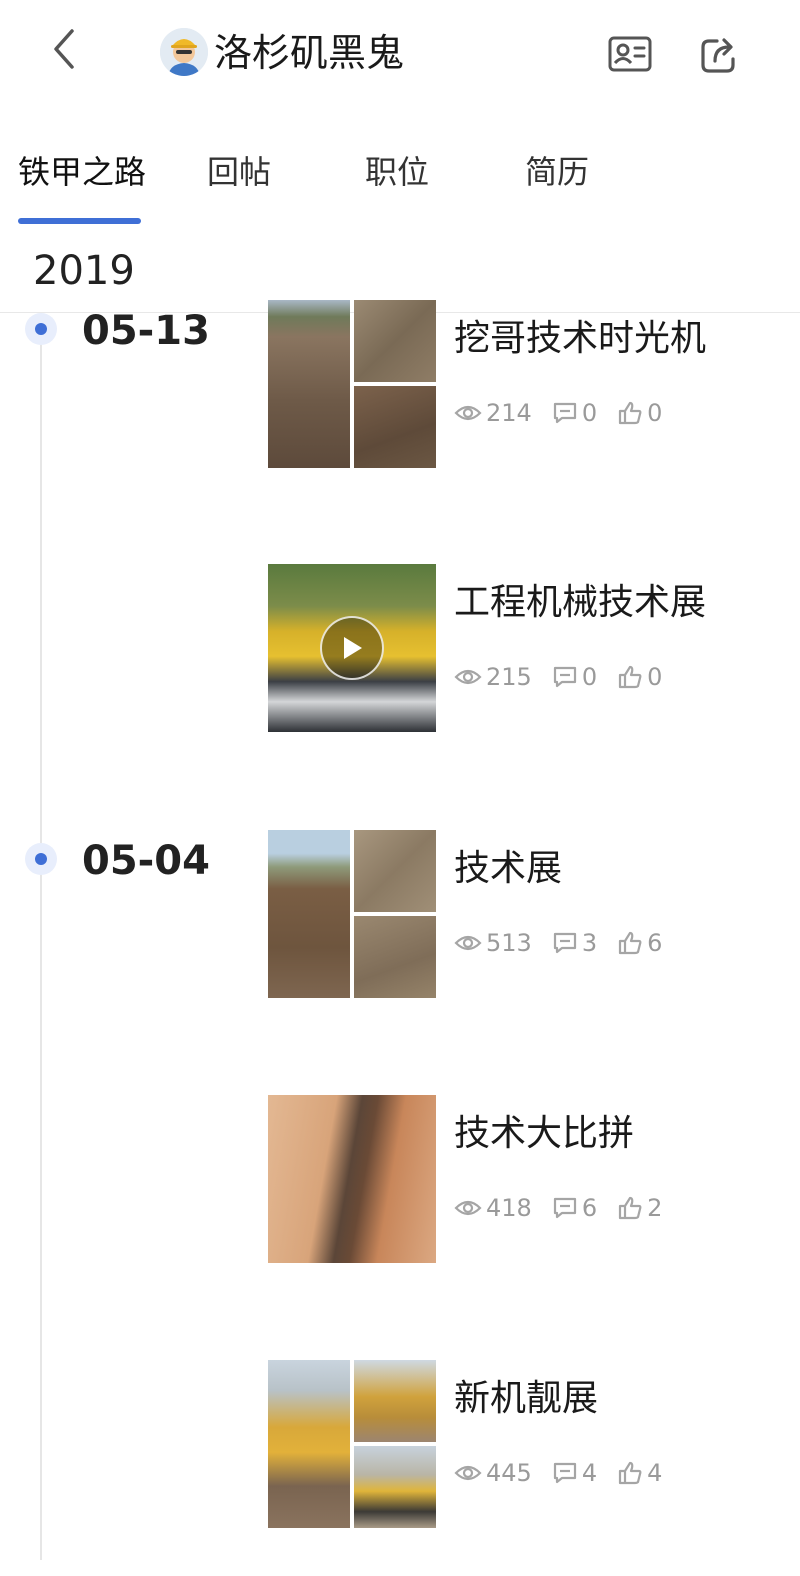  I want to click on view-count-value: 418, so click(509, 1208).